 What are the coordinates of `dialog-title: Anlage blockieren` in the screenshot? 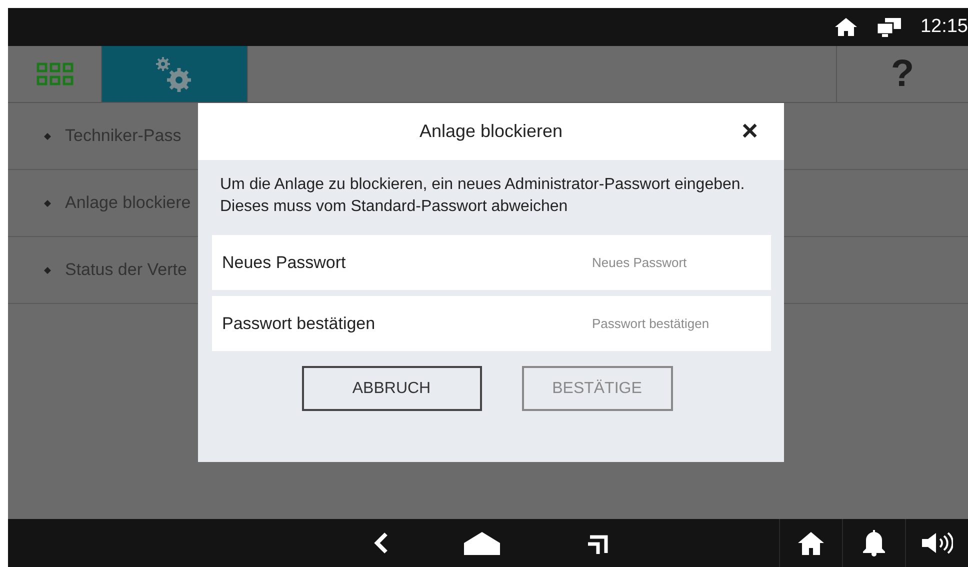 It's located at (491, 131).